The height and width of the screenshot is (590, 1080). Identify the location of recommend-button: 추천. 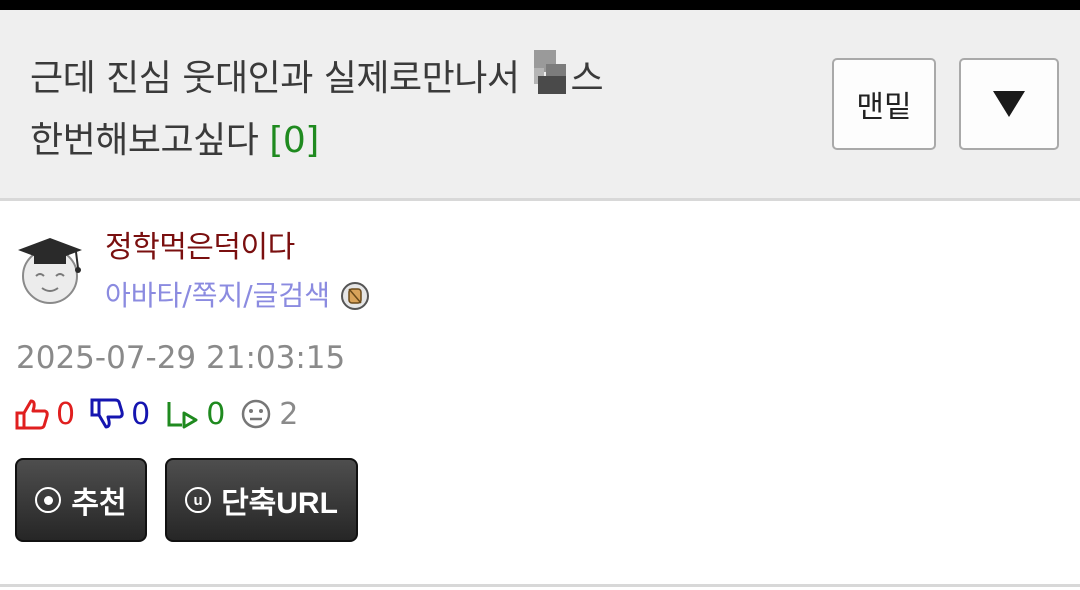
(81, 500).